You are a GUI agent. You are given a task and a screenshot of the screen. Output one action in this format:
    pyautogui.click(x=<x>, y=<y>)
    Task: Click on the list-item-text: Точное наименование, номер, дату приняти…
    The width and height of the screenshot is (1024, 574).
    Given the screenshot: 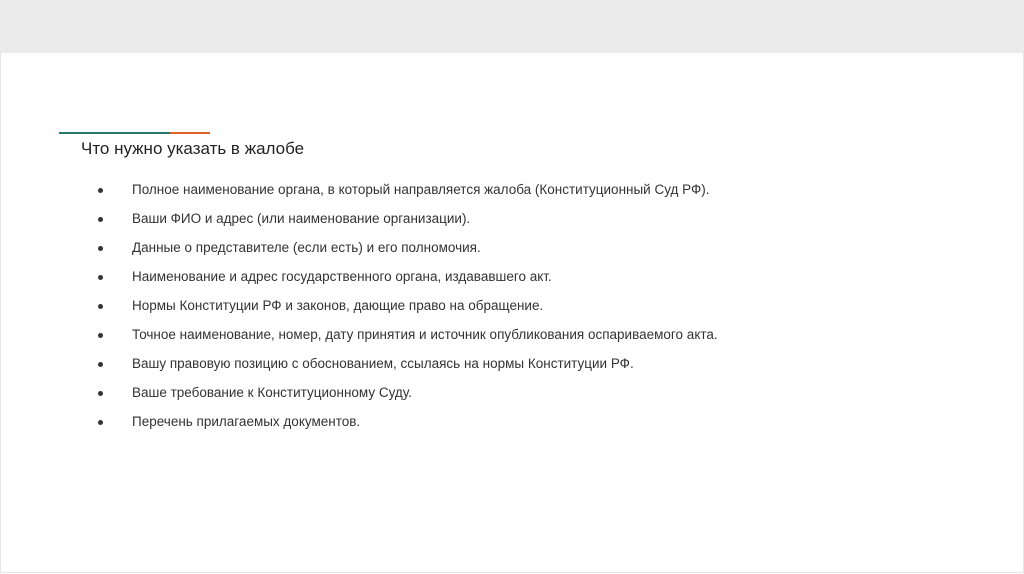 What is the action you would take?
    pyautogui.click(x=425, y=334)
    